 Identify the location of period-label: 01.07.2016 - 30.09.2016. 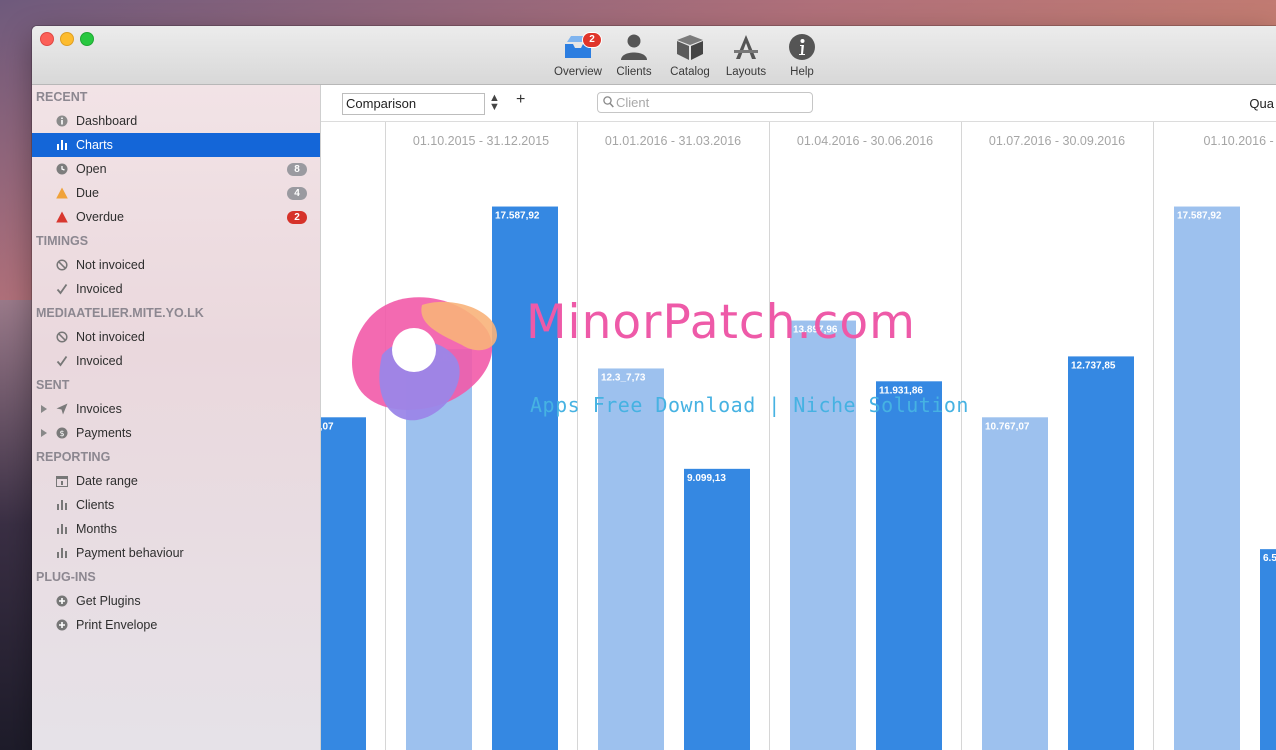
(1057, 141).